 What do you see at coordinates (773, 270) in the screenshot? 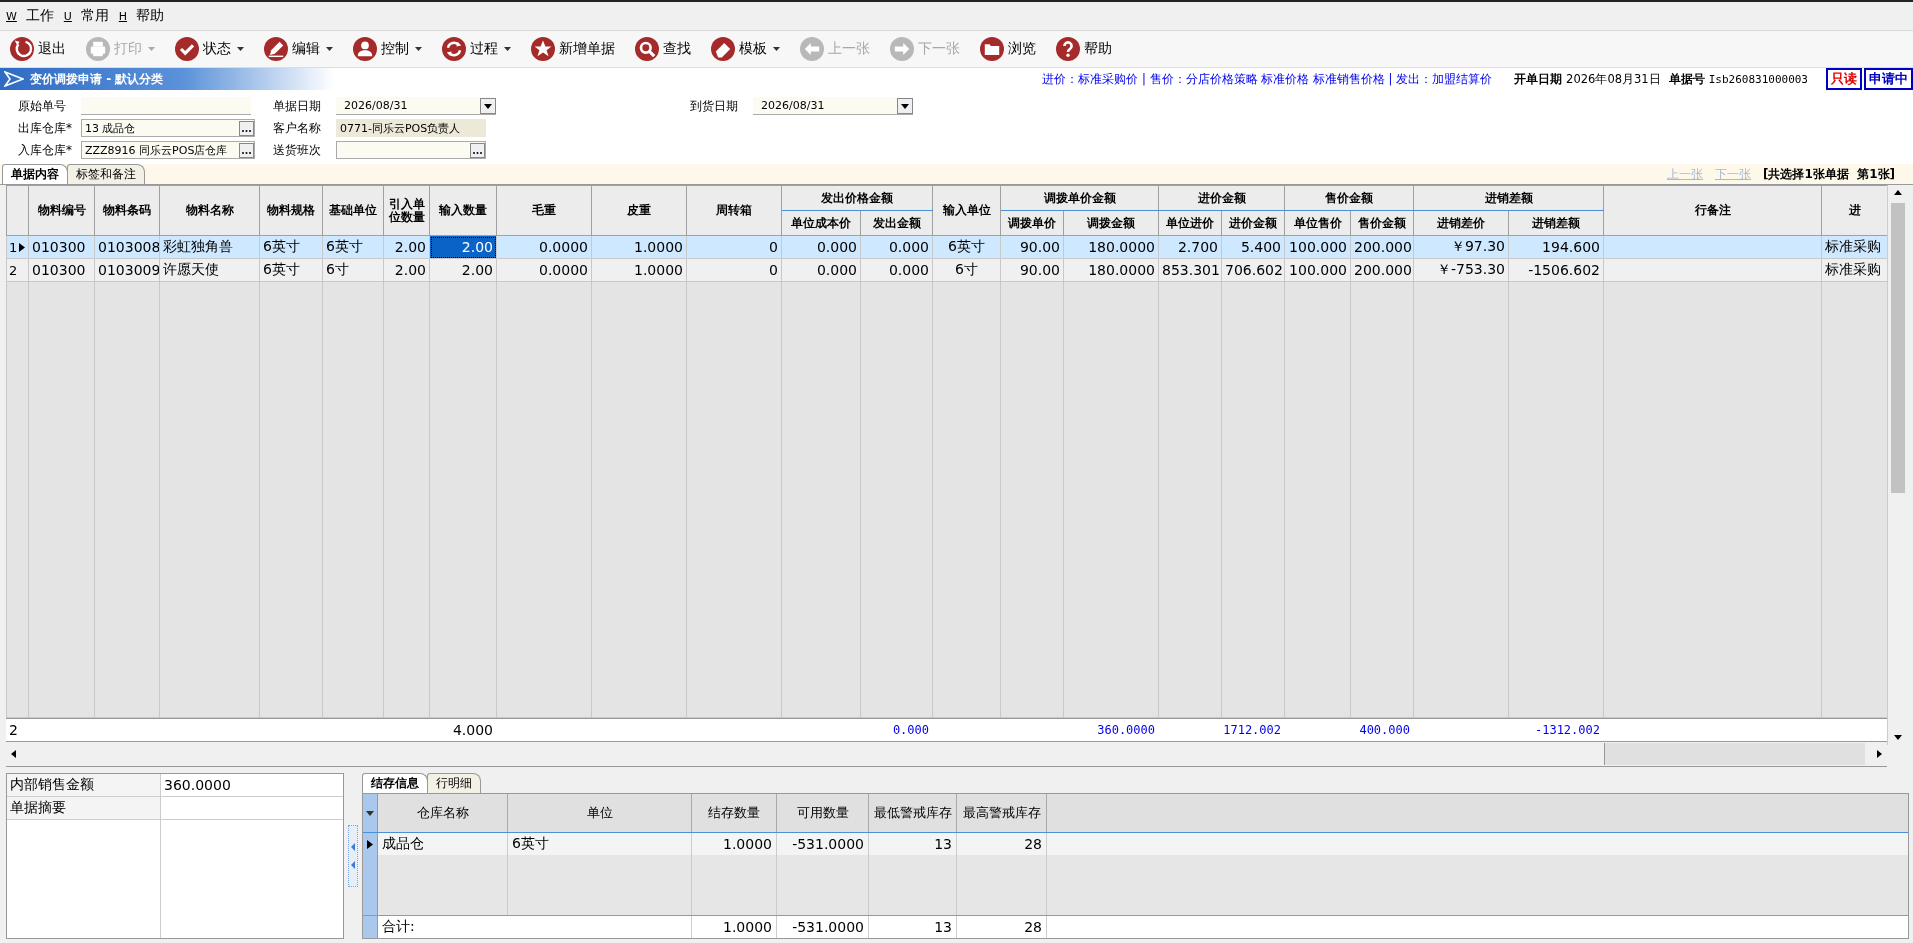
I see `table-cell: 0` at bounding box center [773, 270].